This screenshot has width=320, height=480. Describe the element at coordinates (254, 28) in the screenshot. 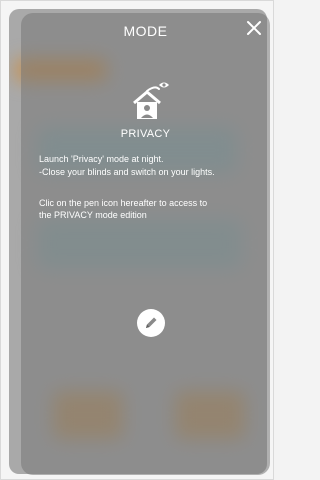

I see `close-icon` at that location.